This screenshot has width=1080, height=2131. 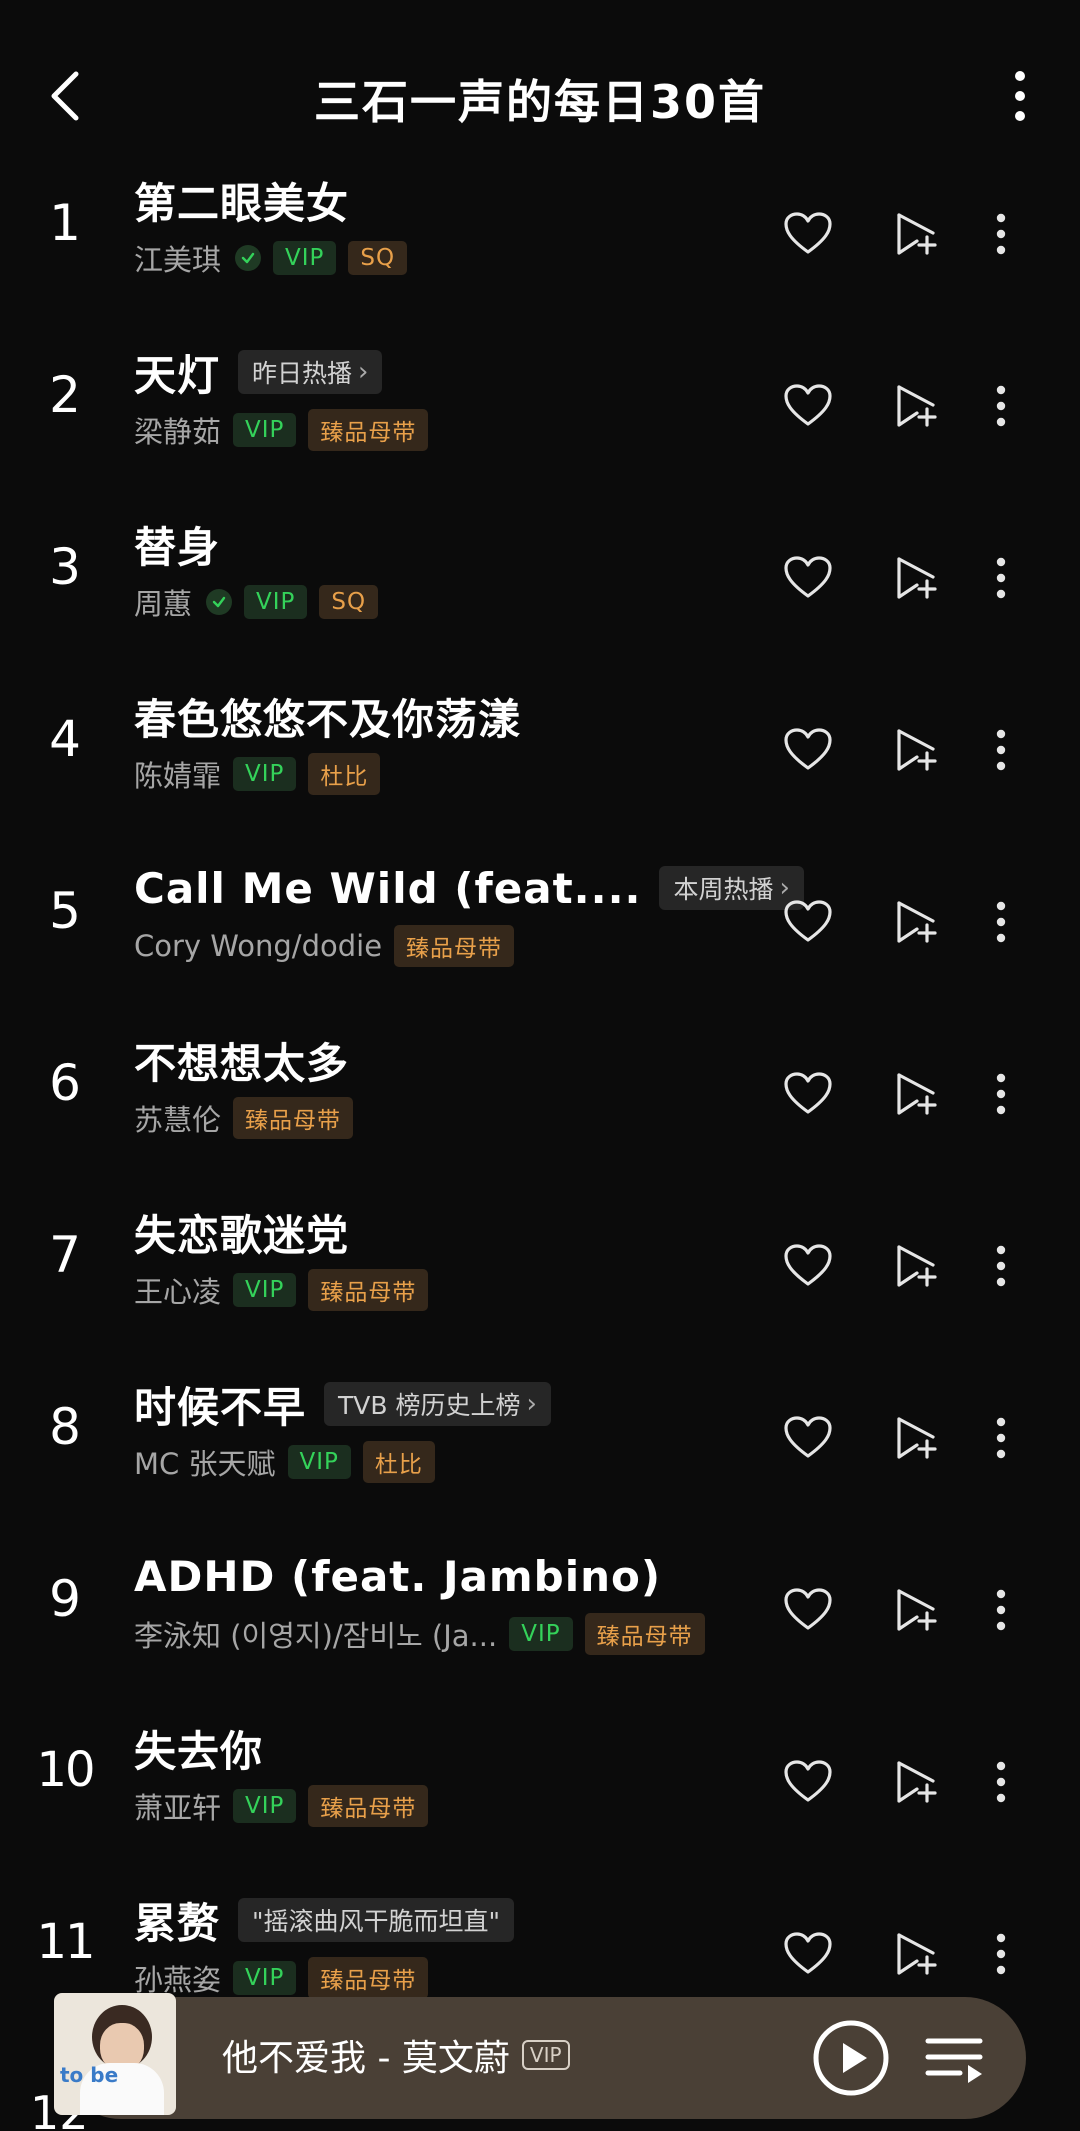 What do you see at coordinates (396, 2055) in the screenshot?
I see `now-playing-info: 他不爱我 - 莫文蔚 VIP` at bounding box center [396, 2055].